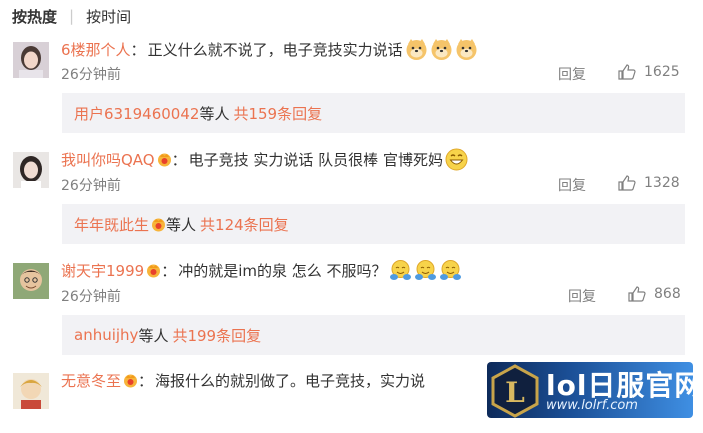 This screenshot has width=703, height=433. Describe the element at coordinates (275, 50) in the screenshot. I see `comment-text: 正义什么就不说了，电子竞技实力说话` at that location.